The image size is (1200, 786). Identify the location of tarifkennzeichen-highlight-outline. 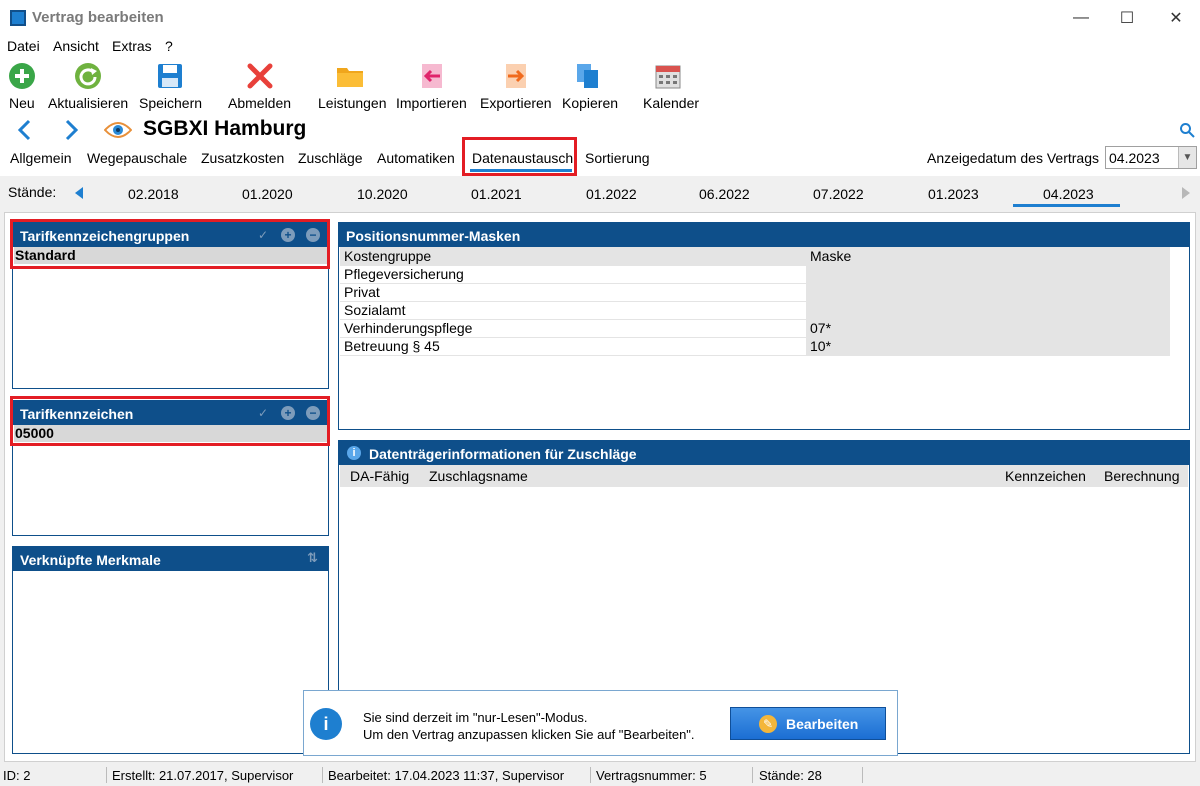
(170, 421).